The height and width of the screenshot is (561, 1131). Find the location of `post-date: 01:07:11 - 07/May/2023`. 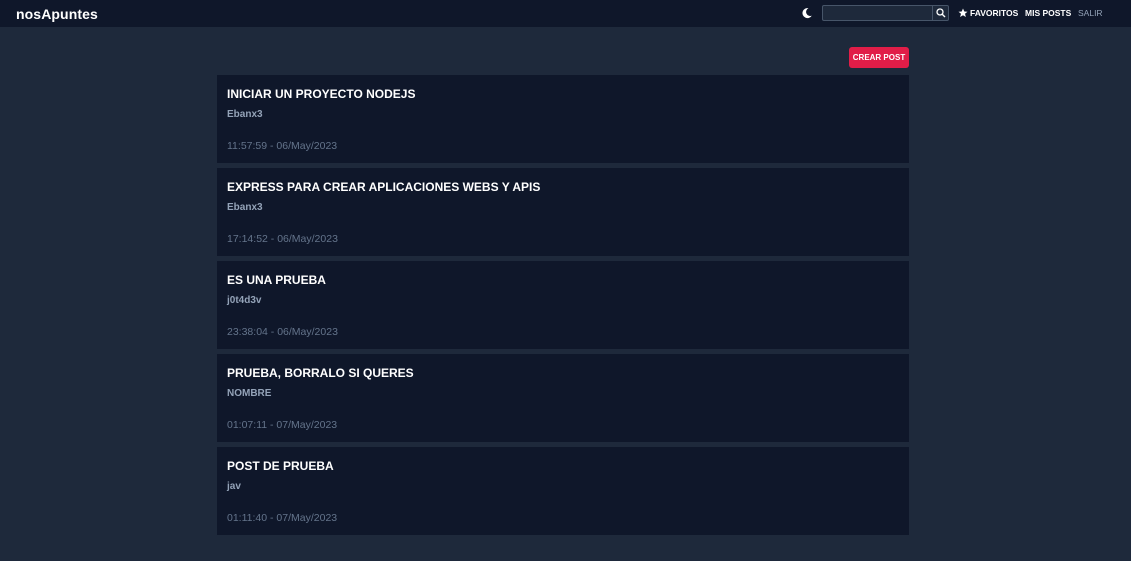

post-date: 01:07:11 - 07/May/2023 is located at coordinates (282, 425).